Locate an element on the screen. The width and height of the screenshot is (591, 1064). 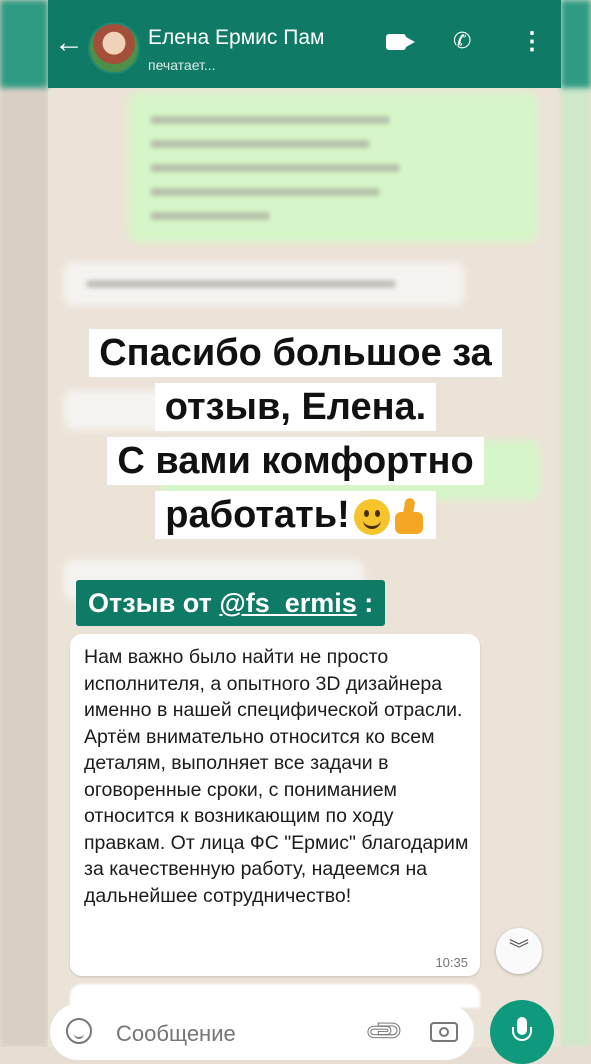
review-label: Отзыв от @fs_ermis : is located at coordinates (231, 603).